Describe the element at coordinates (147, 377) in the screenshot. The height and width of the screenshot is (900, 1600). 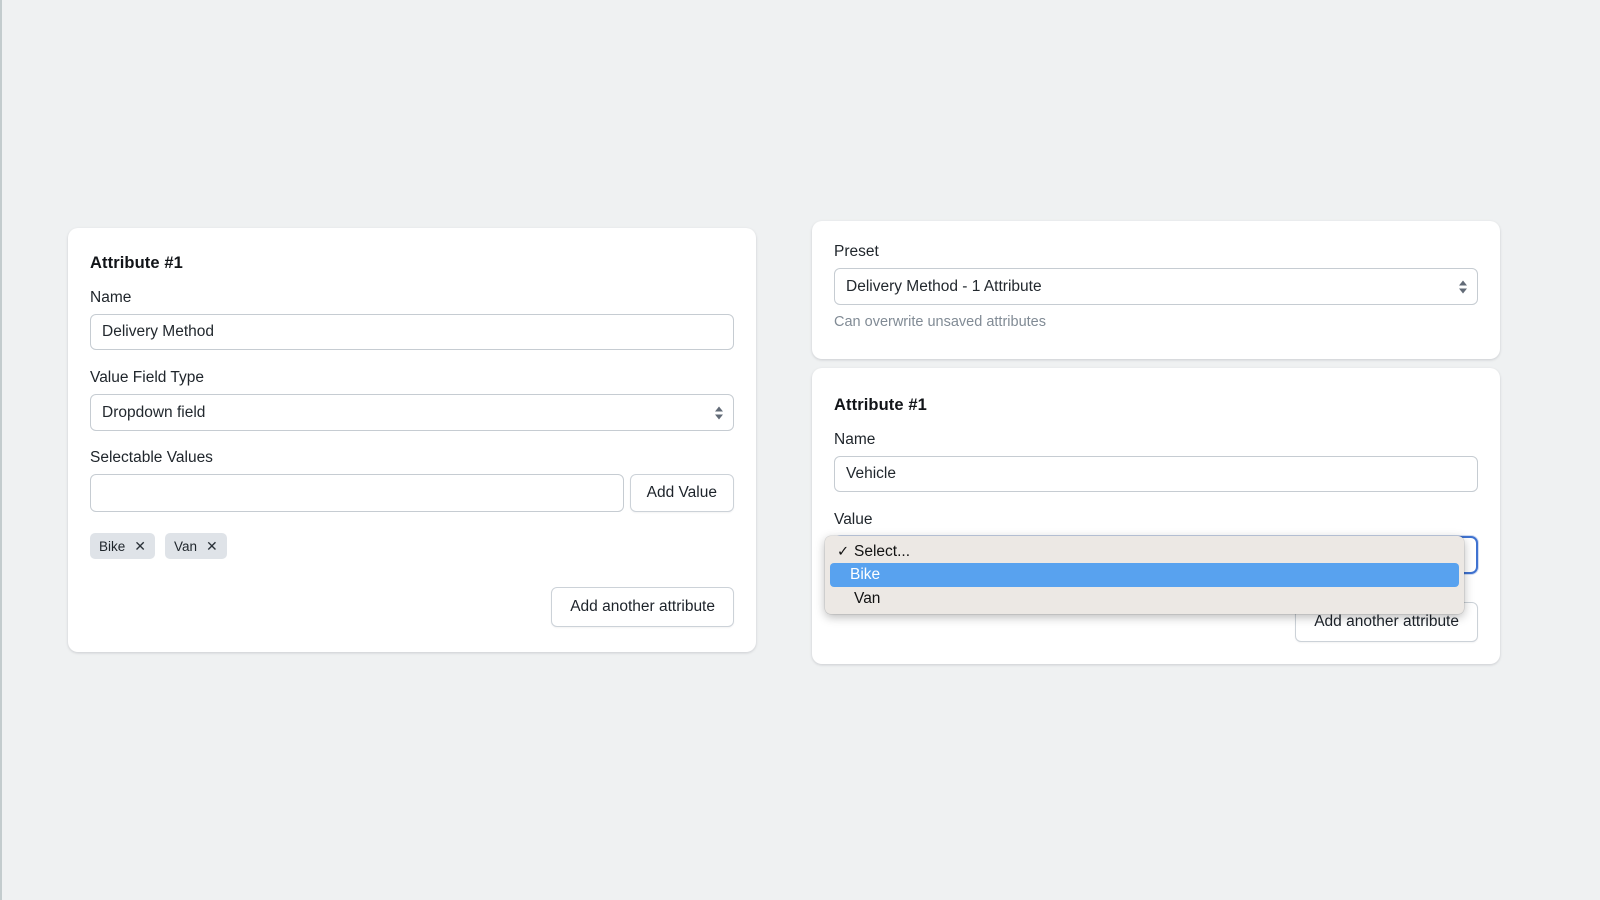
I see `value-field-type-label: Value Field Type` at that location.